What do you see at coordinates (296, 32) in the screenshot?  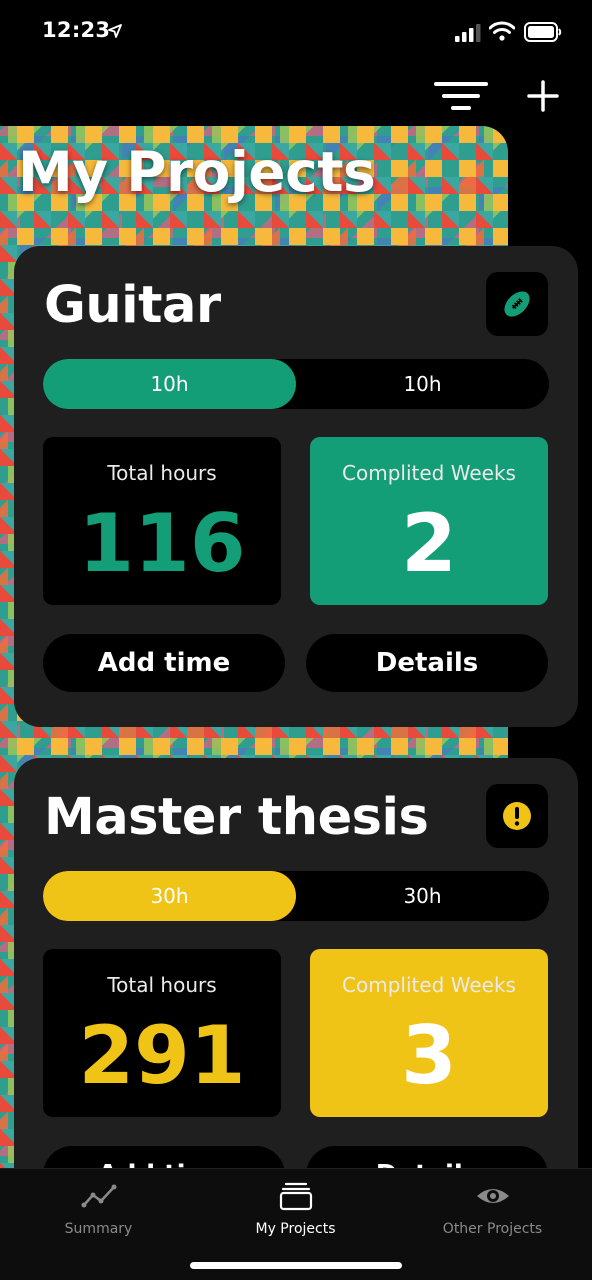 I see `status-bar: 12:23` at bounding box center [296, 32].